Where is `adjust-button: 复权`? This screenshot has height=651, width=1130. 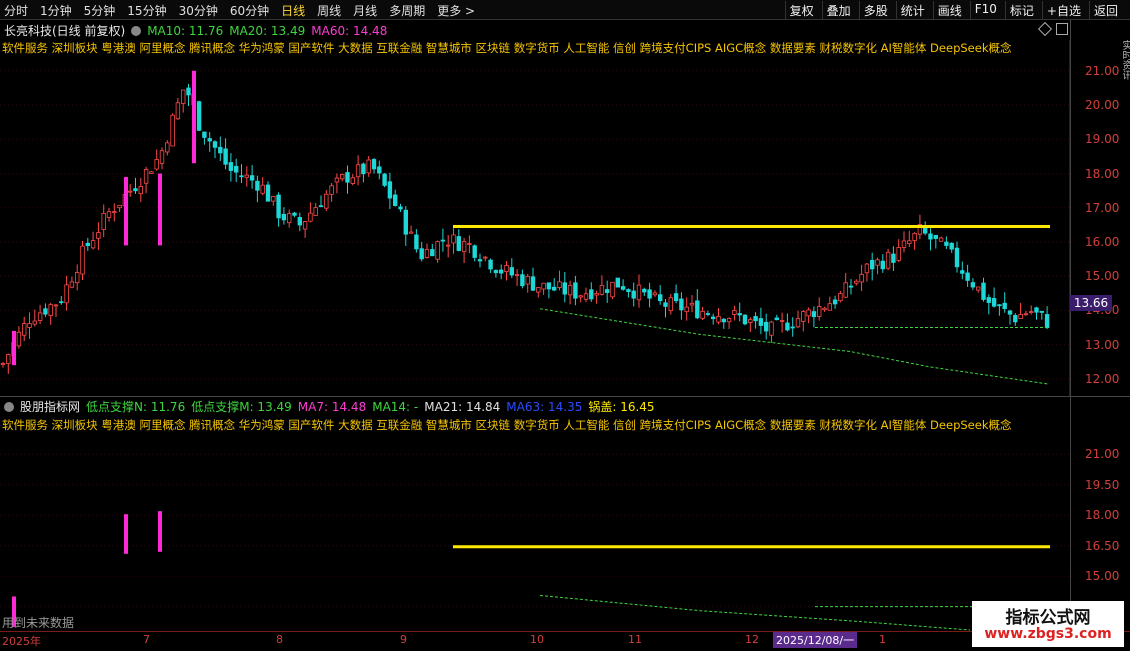
adjust-button: 复权 is located at coordinates (801, 10).